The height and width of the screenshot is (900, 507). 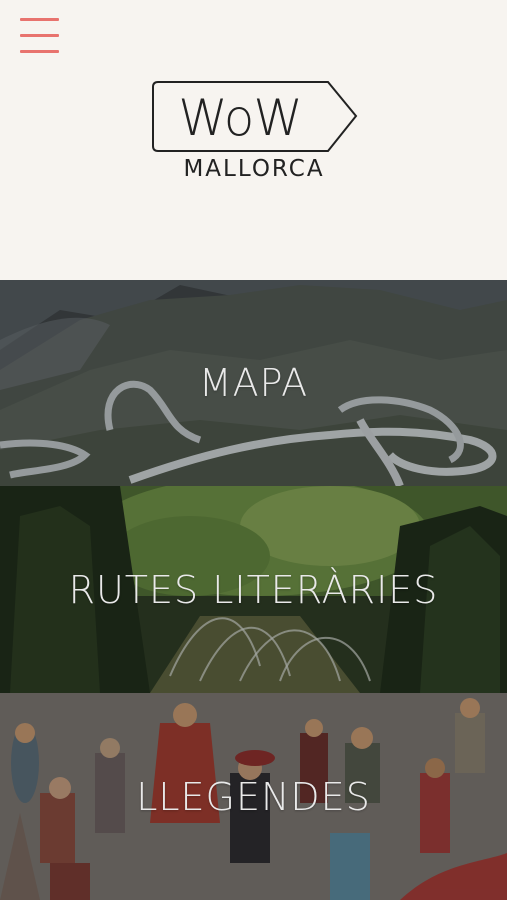 What do you see at coordinates (39, 51) in the screenshot?
I see `menu-bar-bottom` at bounding box center [39, 51].